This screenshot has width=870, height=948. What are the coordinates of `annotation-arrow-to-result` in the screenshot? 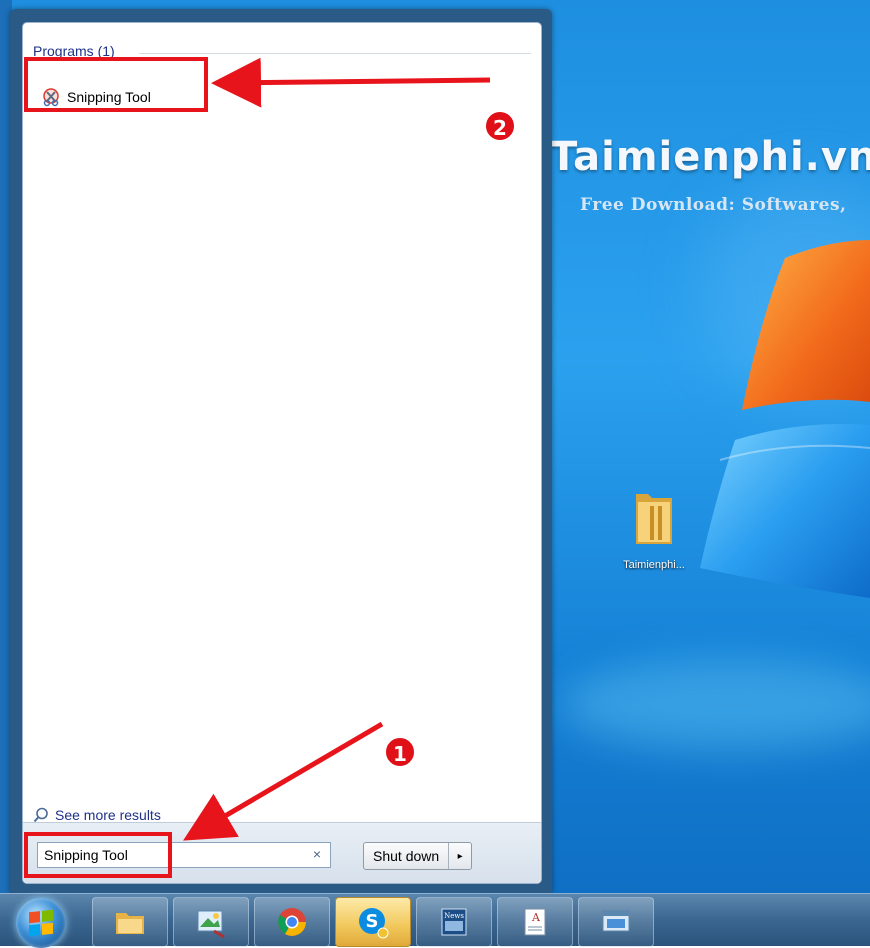 It's located at (351, 82).